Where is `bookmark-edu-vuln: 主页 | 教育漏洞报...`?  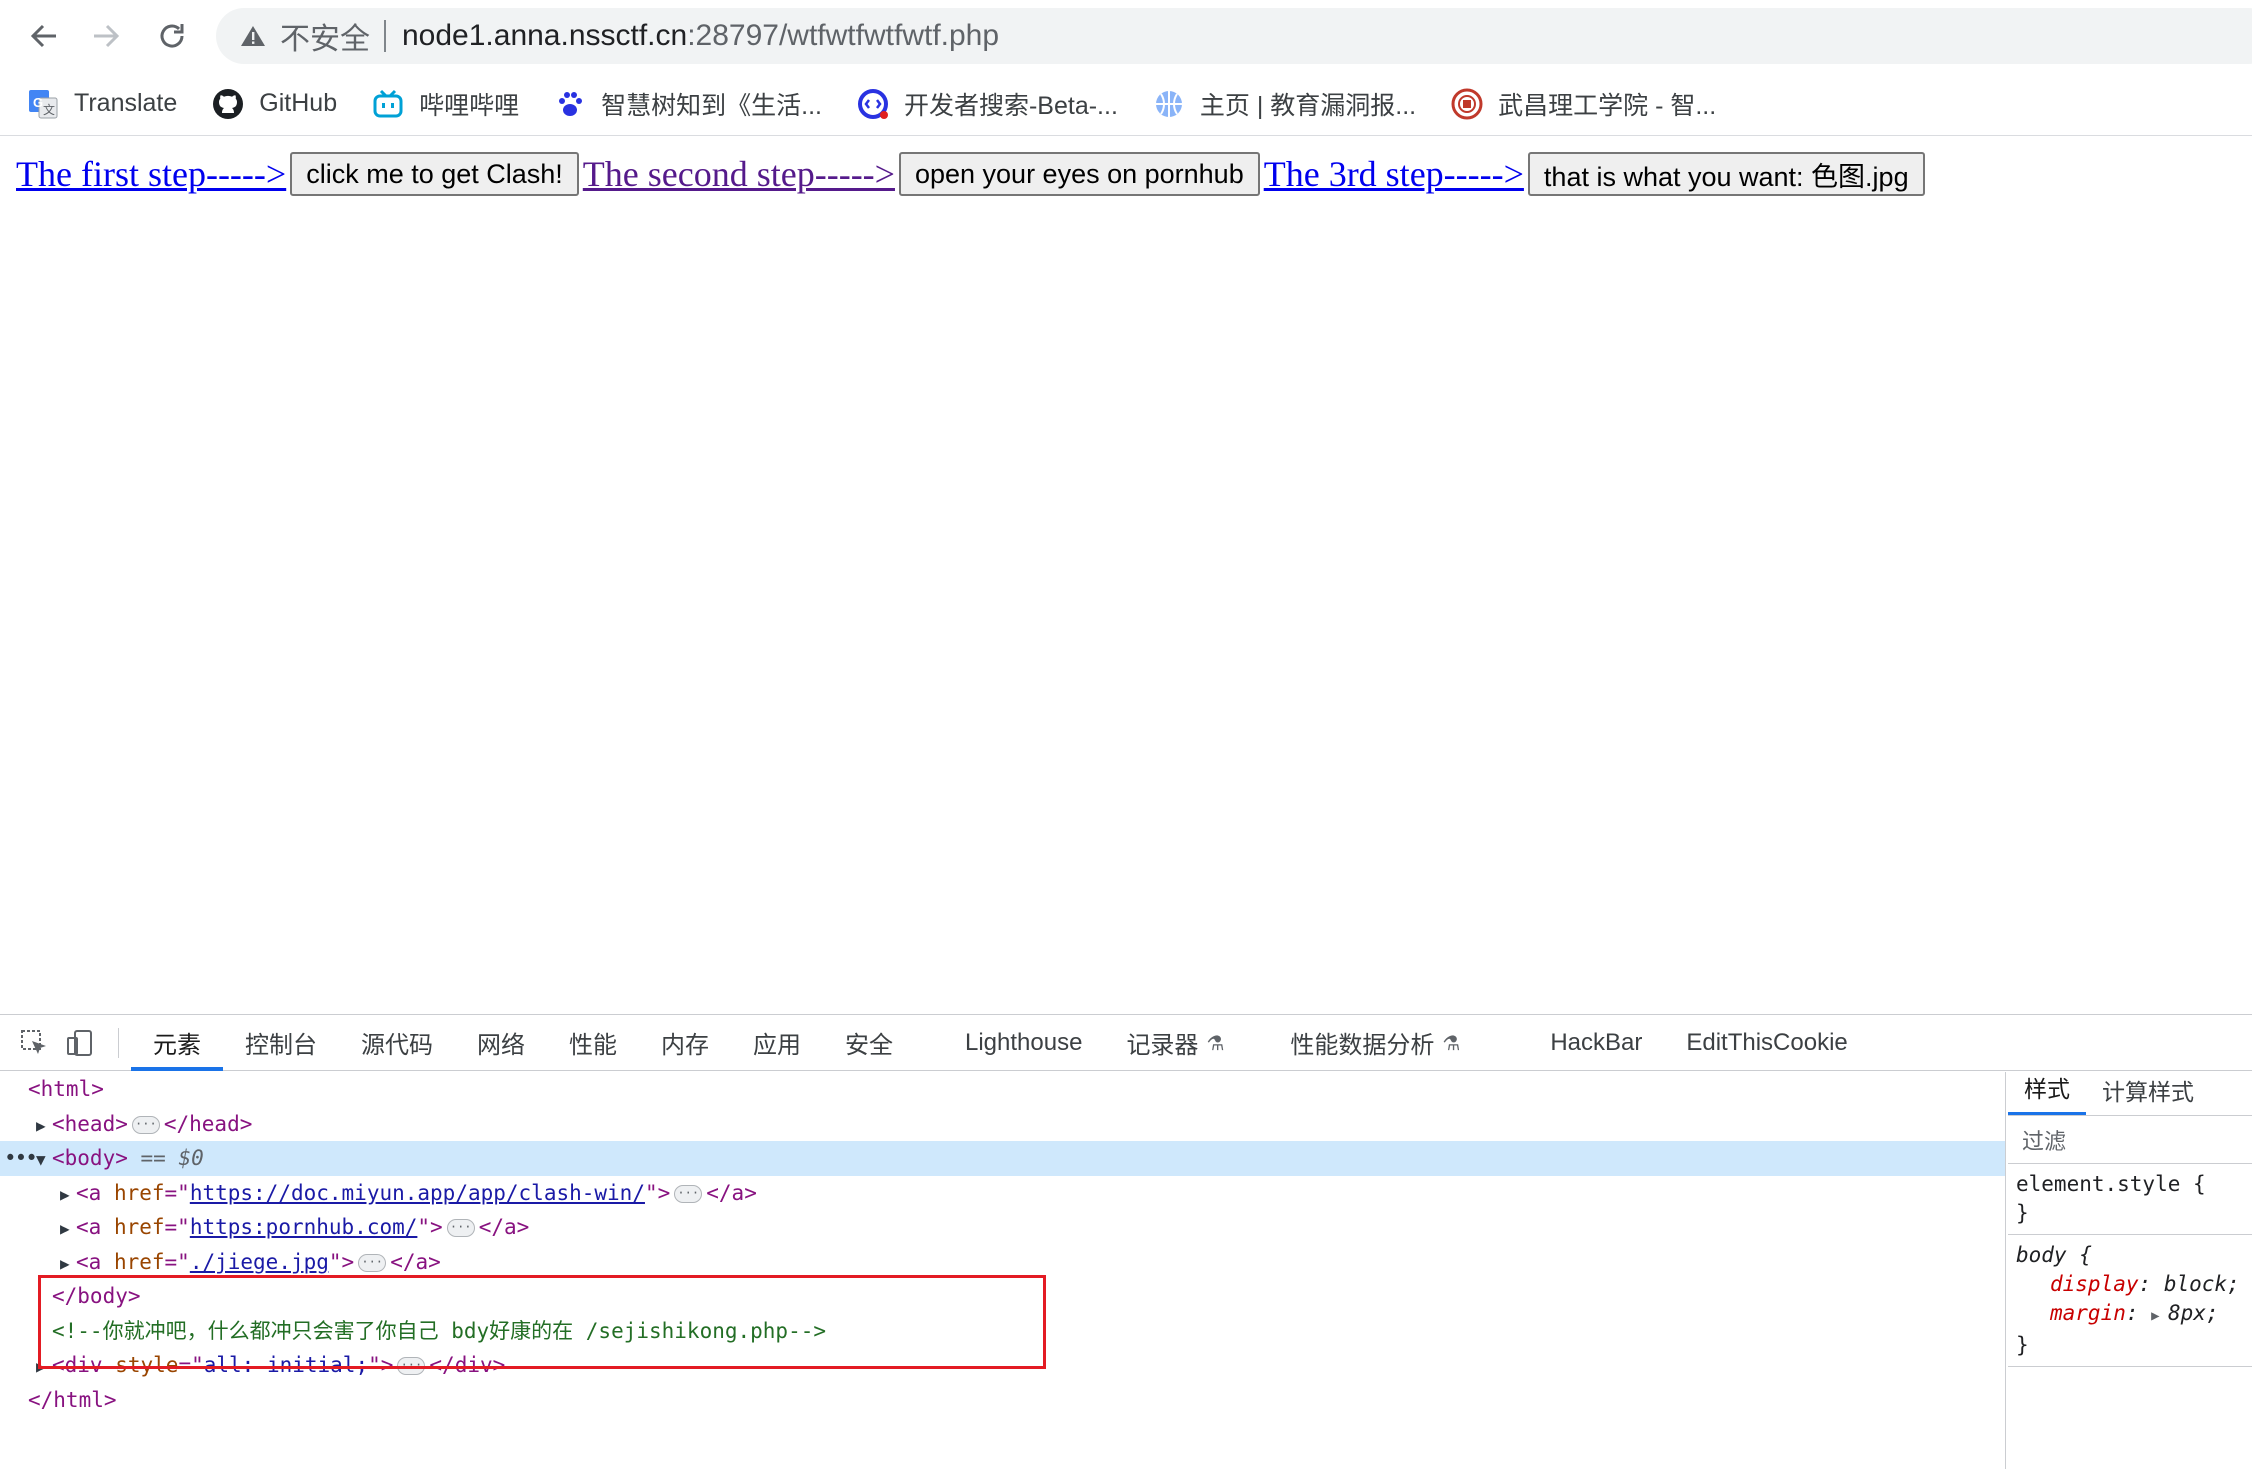
bookmark-edu-vuln: 主页 | 教育漏洞报... is located at coordinates (1284, 104).